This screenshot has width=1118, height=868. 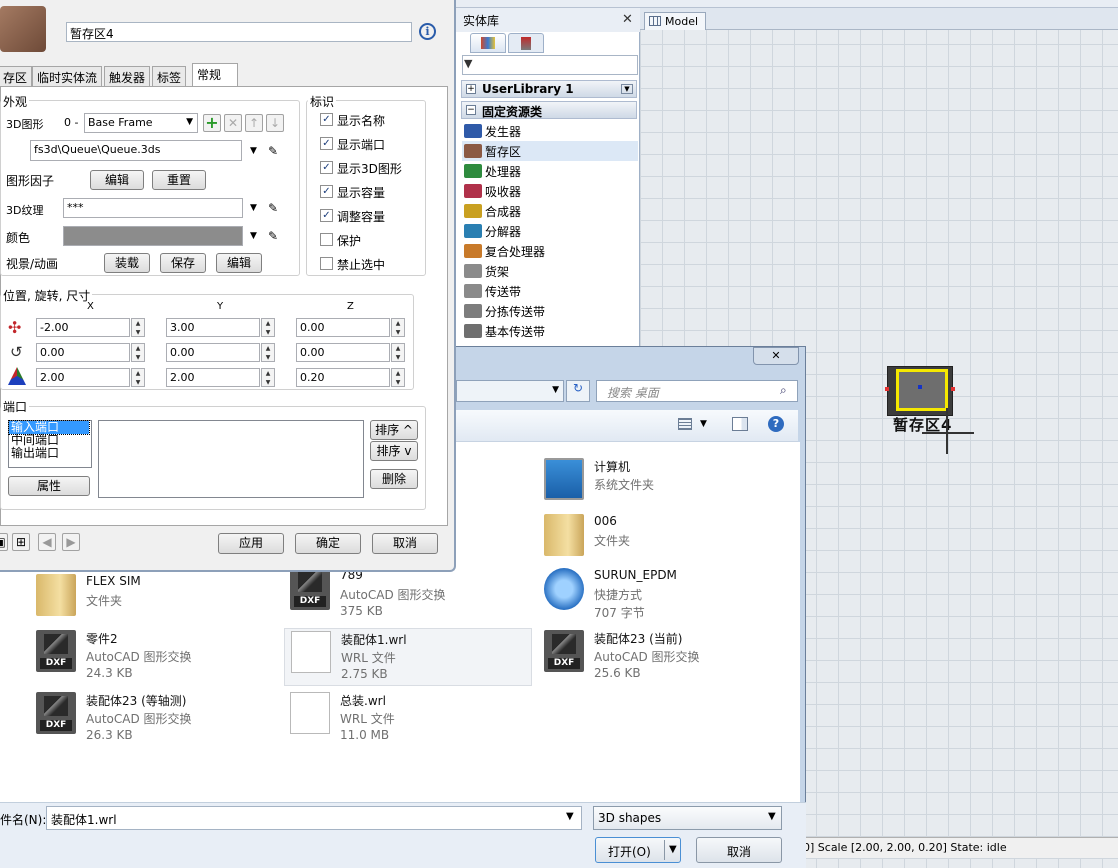 I want to click on object-name-input: 暂存区4, so click(x=239, y=32).